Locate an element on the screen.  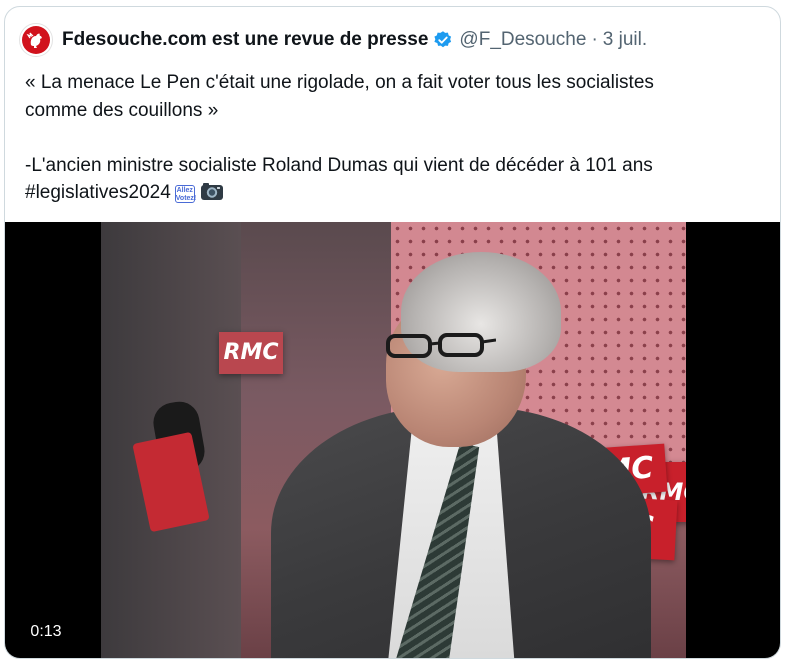
rooster-icon is located at coordinates (36, 40).